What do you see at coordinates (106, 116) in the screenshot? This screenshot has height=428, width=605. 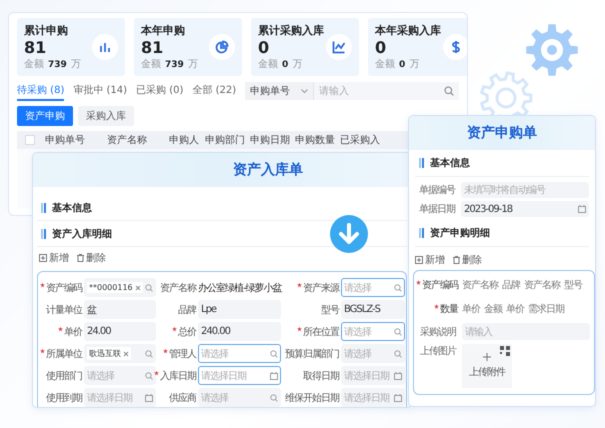 I see `action-button: 采购入库` at bounding box center [106, 116].